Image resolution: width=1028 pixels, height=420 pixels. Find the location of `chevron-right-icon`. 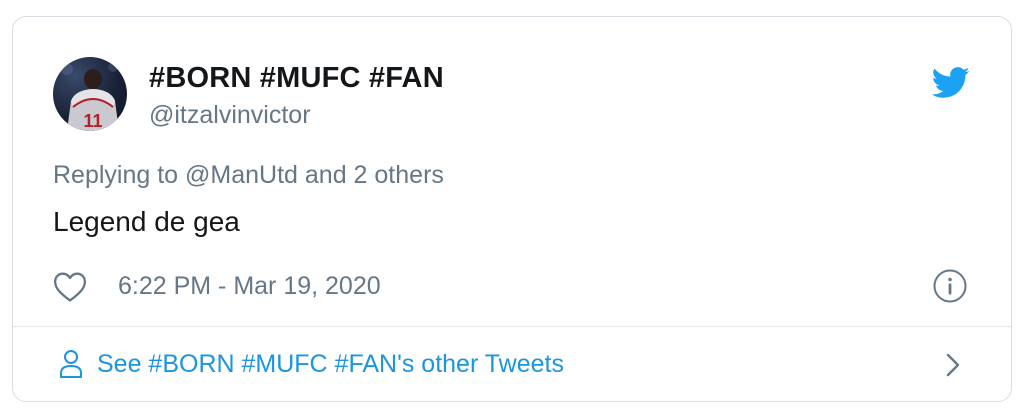

chevron-right-icon is located at coordinates (953, 365).